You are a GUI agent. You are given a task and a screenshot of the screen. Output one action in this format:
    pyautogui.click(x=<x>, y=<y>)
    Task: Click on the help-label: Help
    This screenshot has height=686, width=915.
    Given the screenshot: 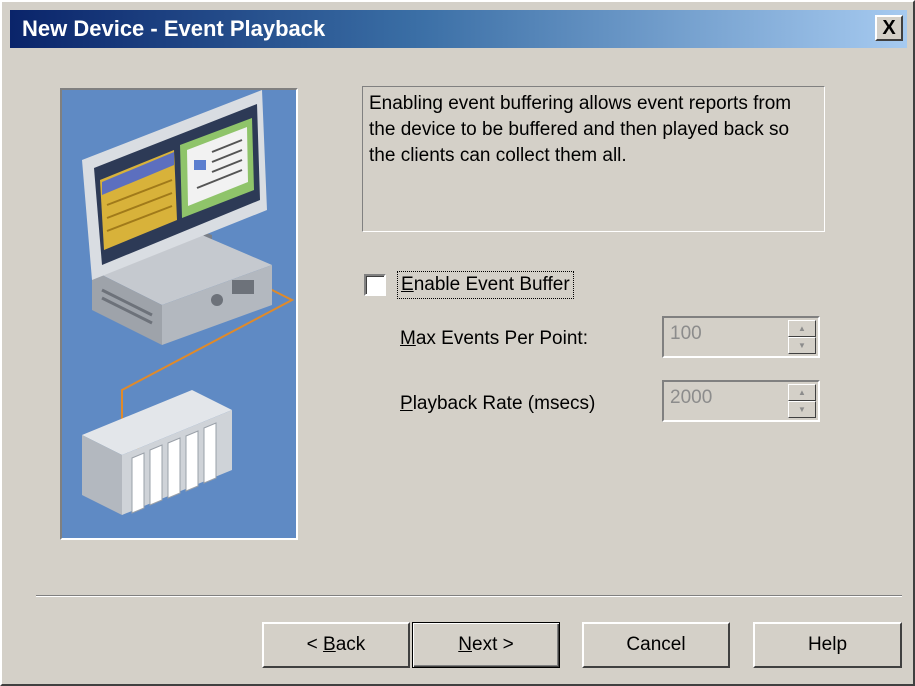 What is the action you would take?
    pyautogui.click(x=827, y=644)
    